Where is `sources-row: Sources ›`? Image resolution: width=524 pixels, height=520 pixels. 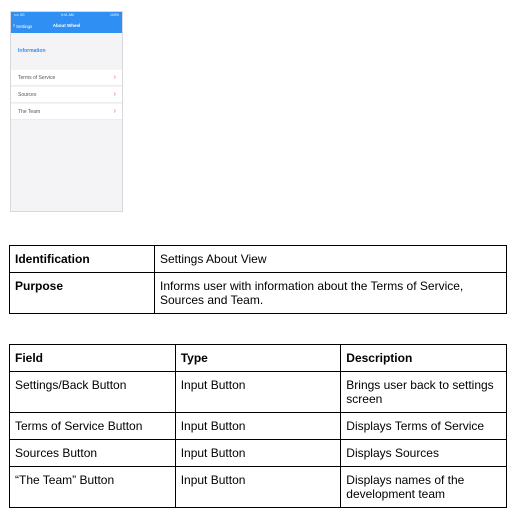
sources-row: Sources › is located at coordinates (66, 95).